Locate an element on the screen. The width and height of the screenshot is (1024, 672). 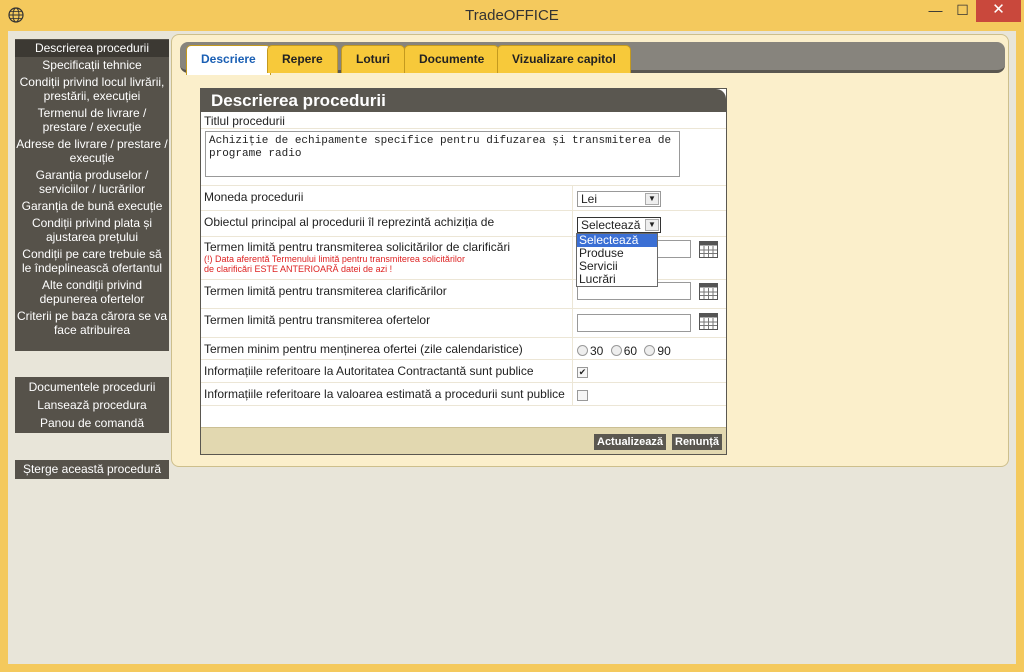
delete-procedure-button: Șterge această procedură is located at coordinates (92, 469).